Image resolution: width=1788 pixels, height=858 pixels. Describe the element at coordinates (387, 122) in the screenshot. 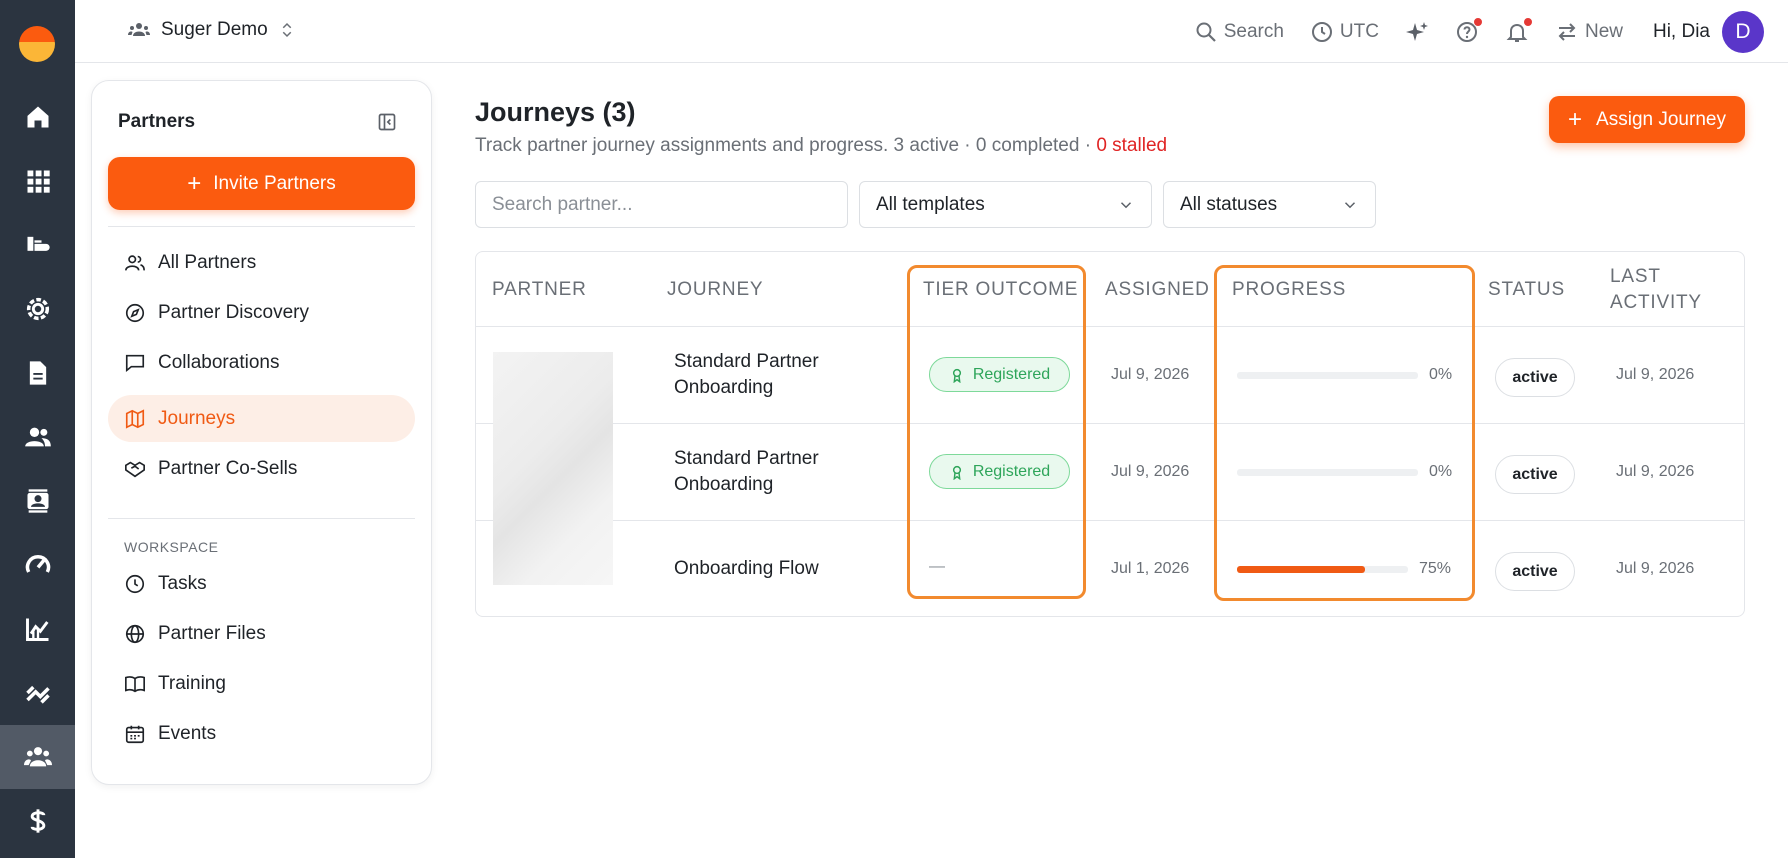

I see `collapse-sidebar-icon` at that location.